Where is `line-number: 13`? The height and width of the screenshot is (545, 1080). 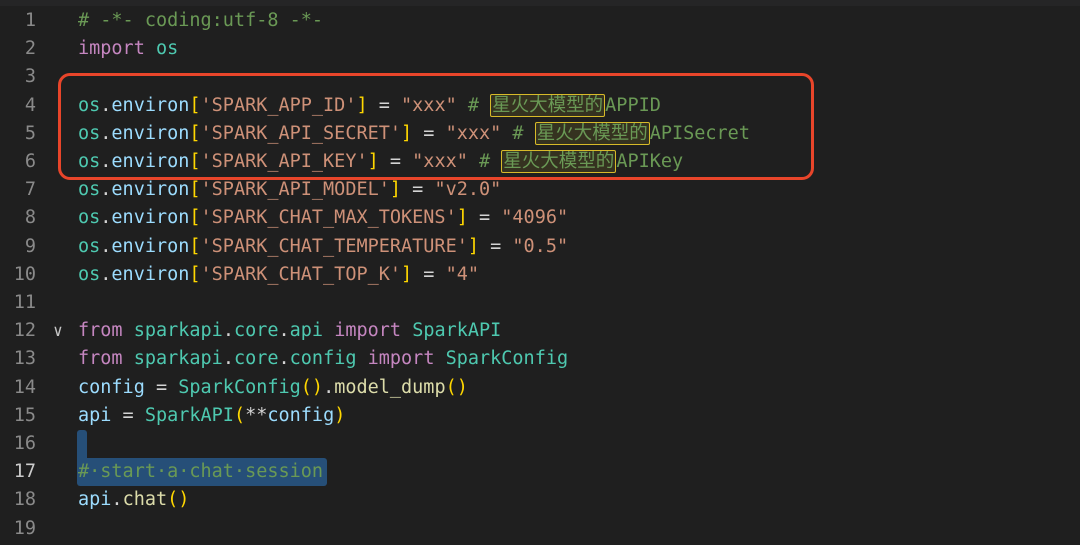
line-number: 13 is located at coordinates (24, 359).